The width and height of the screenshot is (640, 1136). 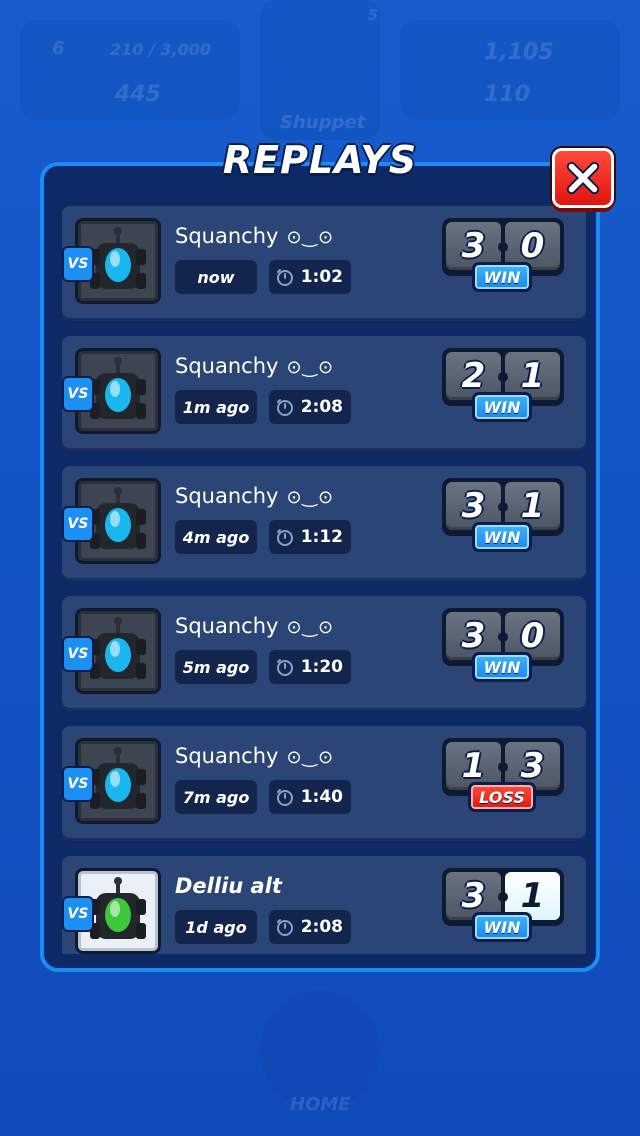 What do you see at coordinates (216, 537) in the screenshot?
I see `time-ago: 4m ago` at bounding box center [216, 537].